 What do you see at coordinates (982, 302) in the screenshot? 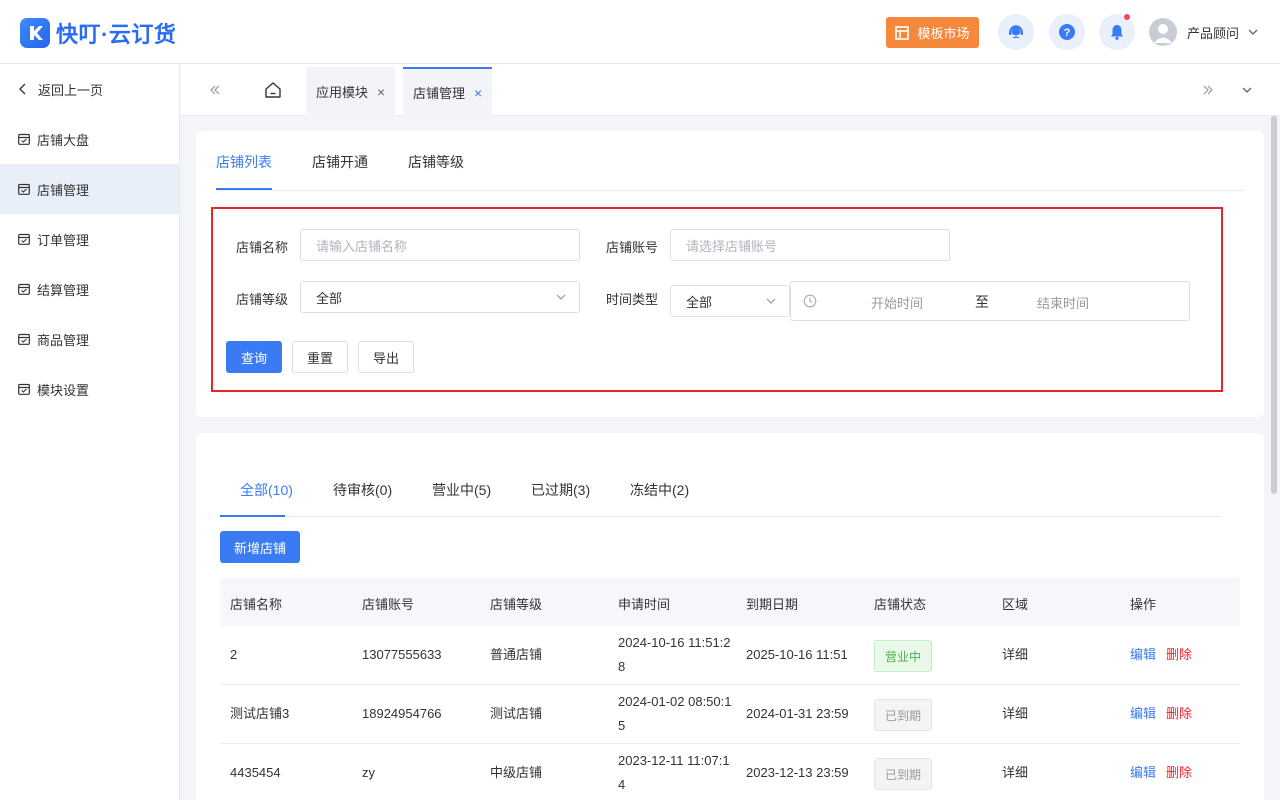
I see `range-separator: 至` at bounding box center [982, 302].